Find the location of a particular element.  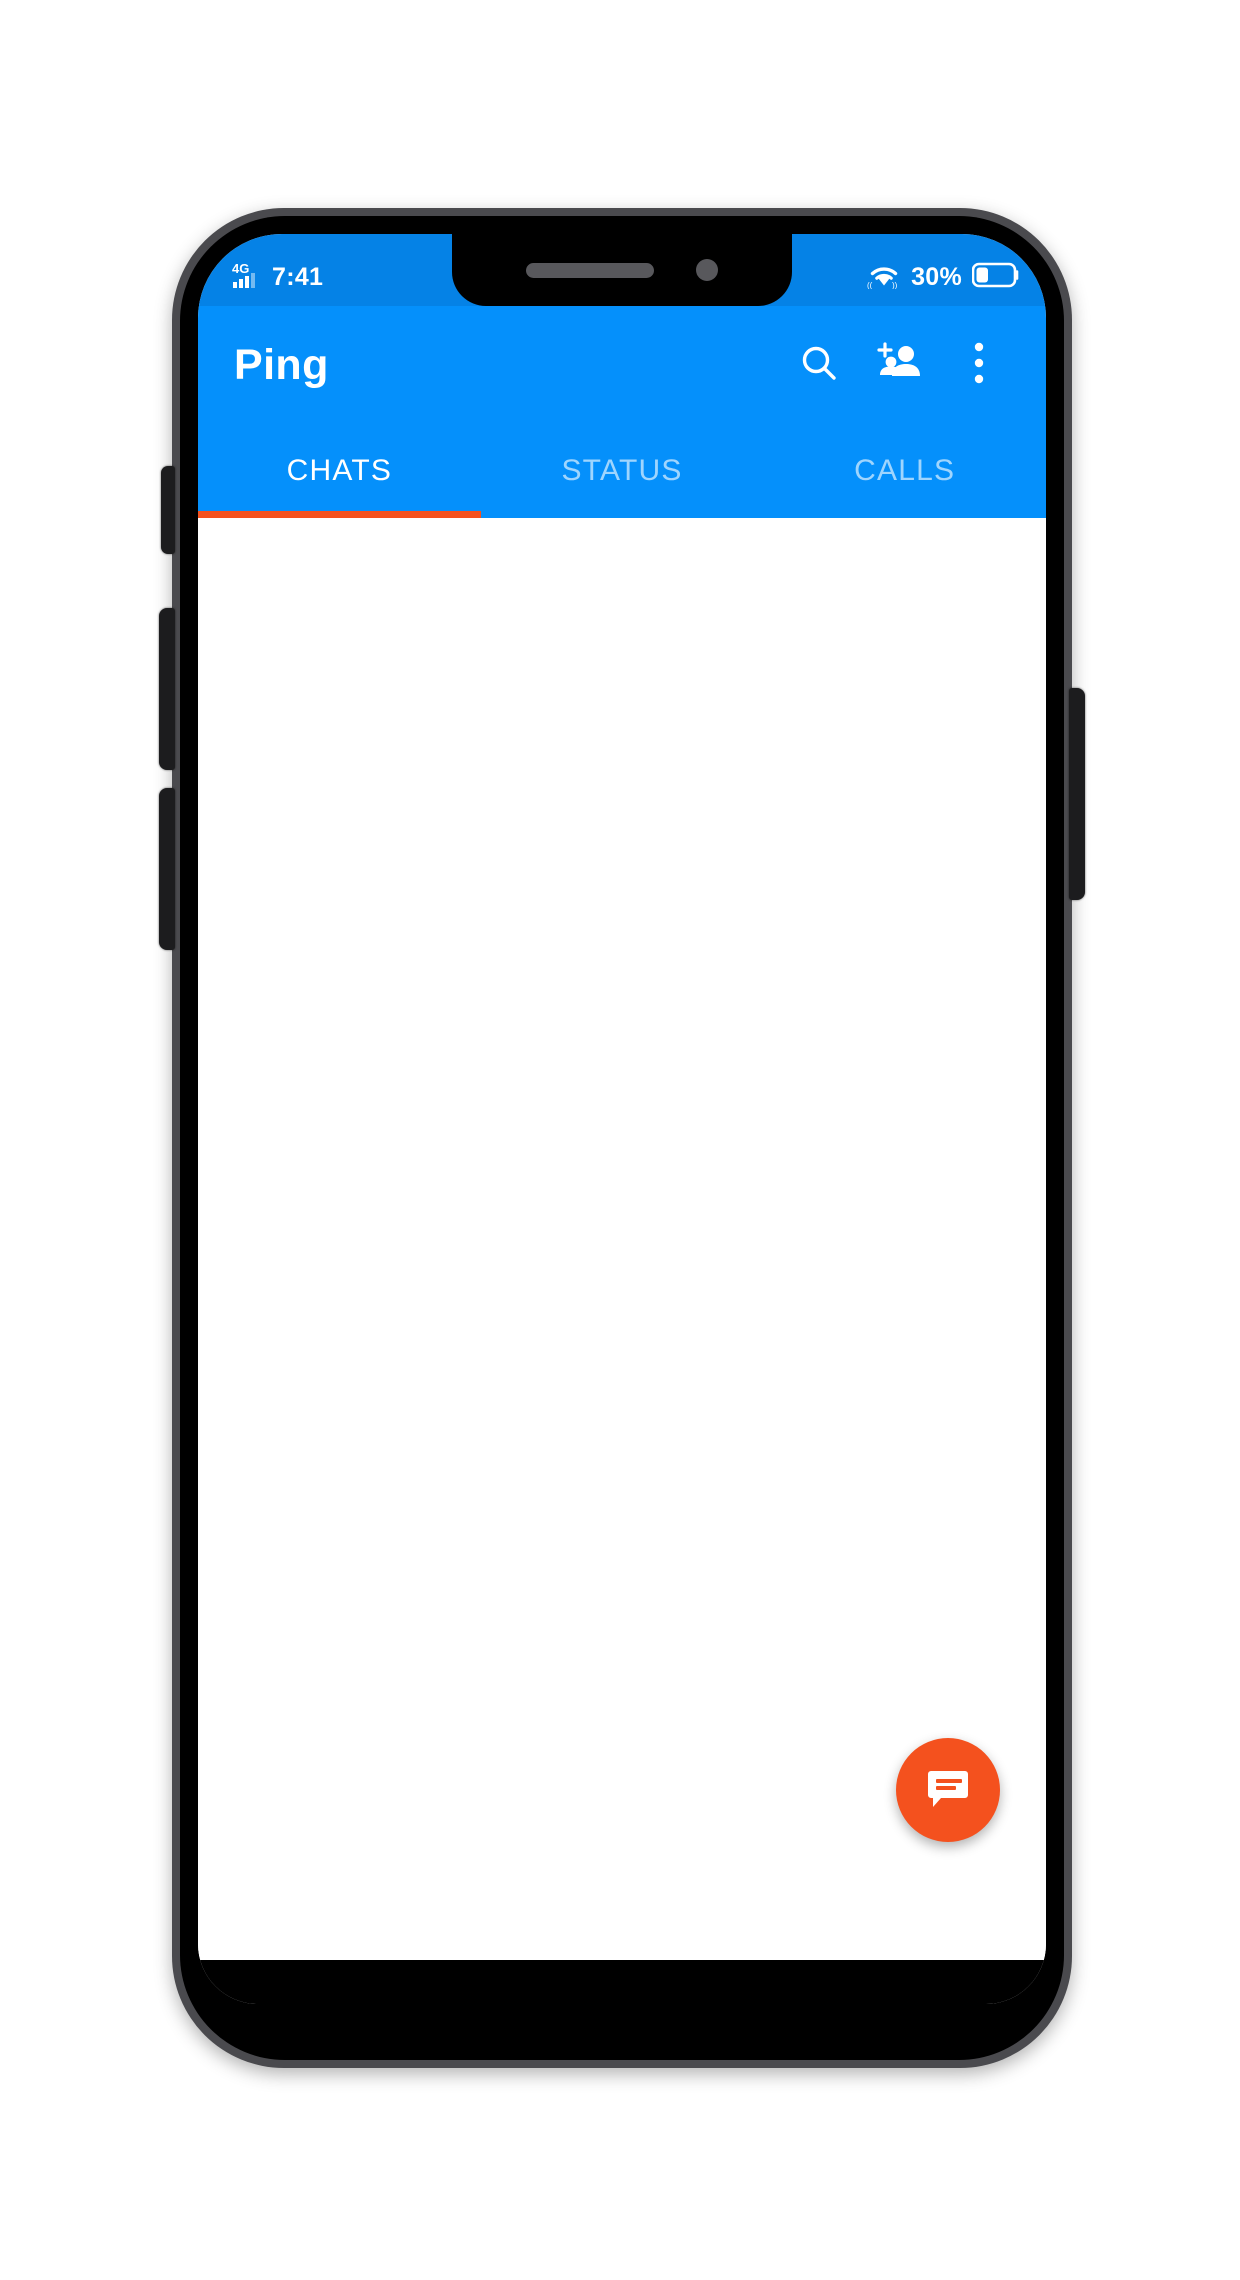

tab-status-label: STATUS is located at coordinates (622, 470).